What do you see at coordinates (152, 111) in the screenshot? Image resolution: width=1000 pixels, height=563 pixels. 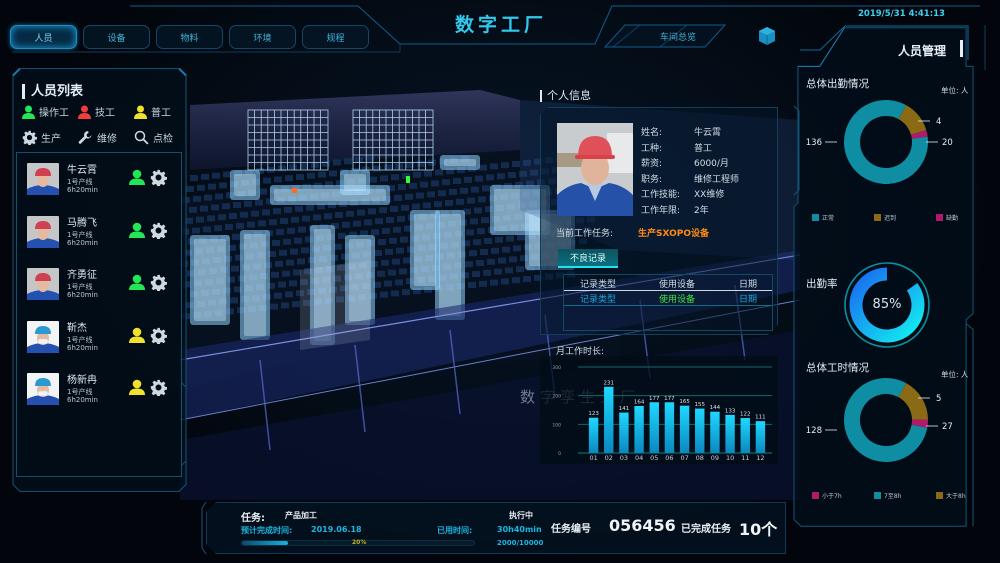 I see `legend-general-worker: 普工` at bounding box center [152, 111].